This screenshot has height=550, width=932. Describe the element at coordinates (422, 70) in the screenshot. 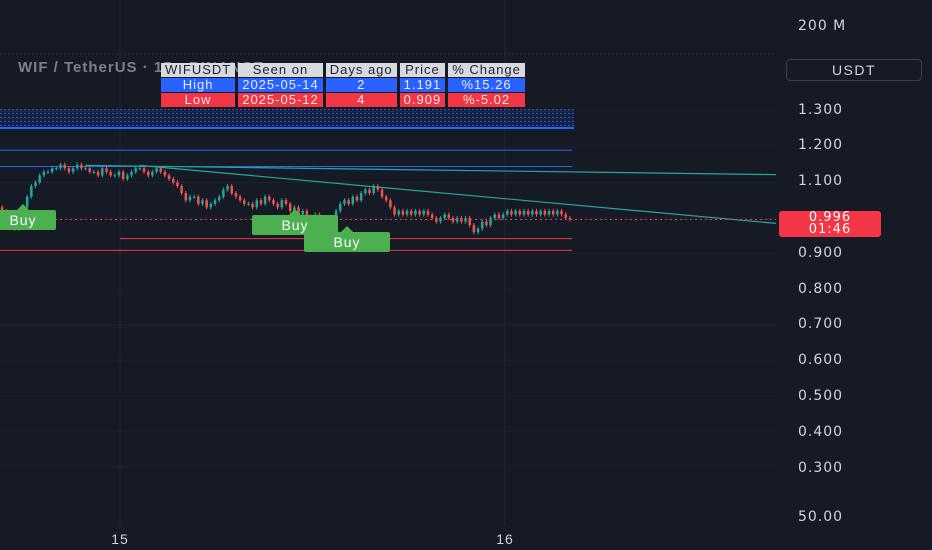

I see `col-header-price: Price` at that location.